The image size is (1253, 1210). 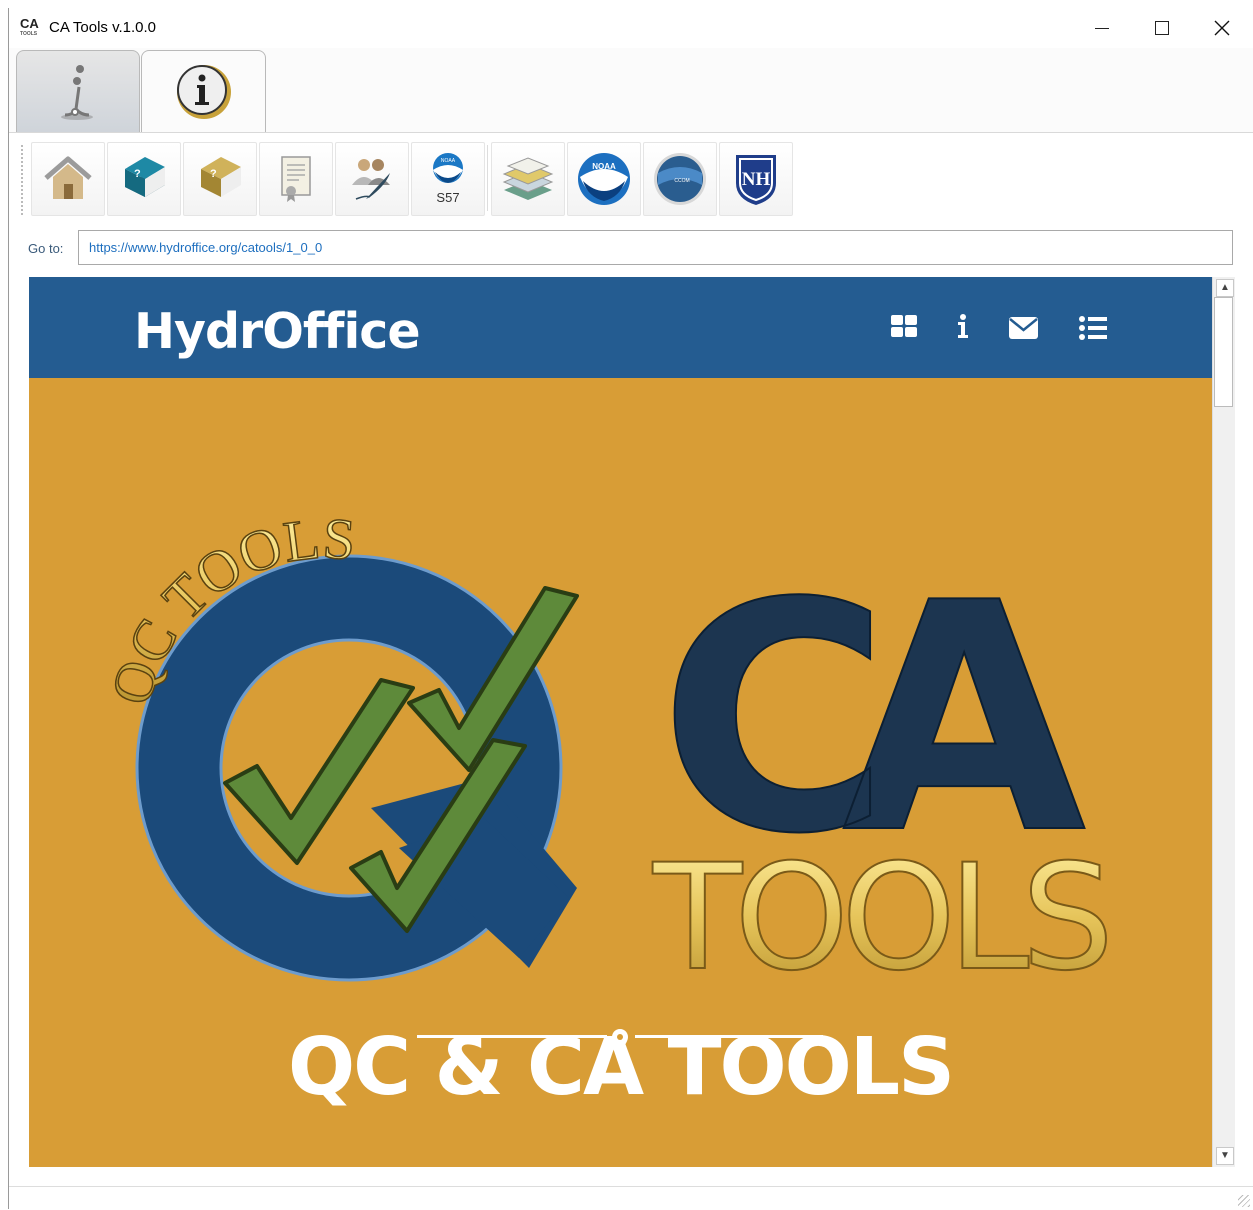 I want to click on minimize-button, so click(x=1102, y=28).